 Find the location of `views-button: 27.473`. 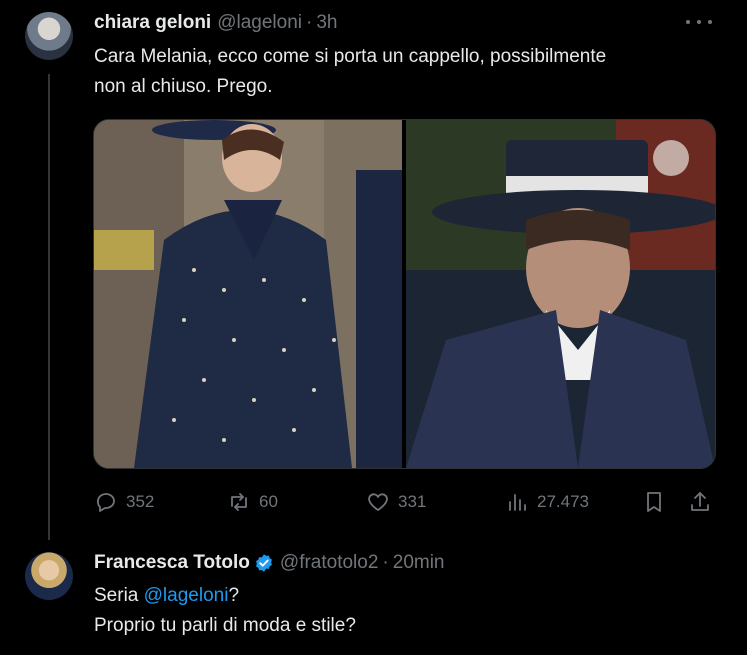

views-button: 27.473 is located at coordinates (547, 502).